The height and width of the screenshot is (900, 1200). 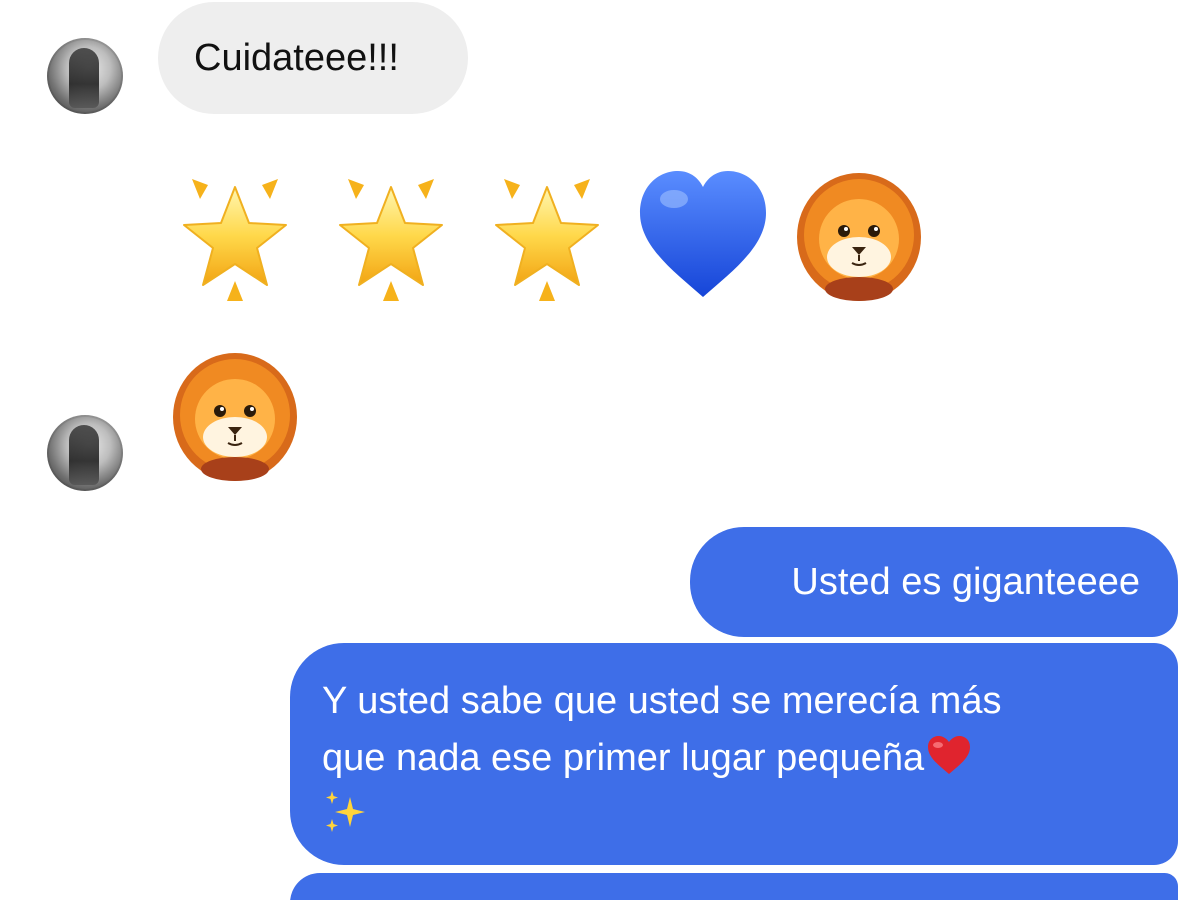 I want to click on red-heart-emoji, so click(x=949, y=755).